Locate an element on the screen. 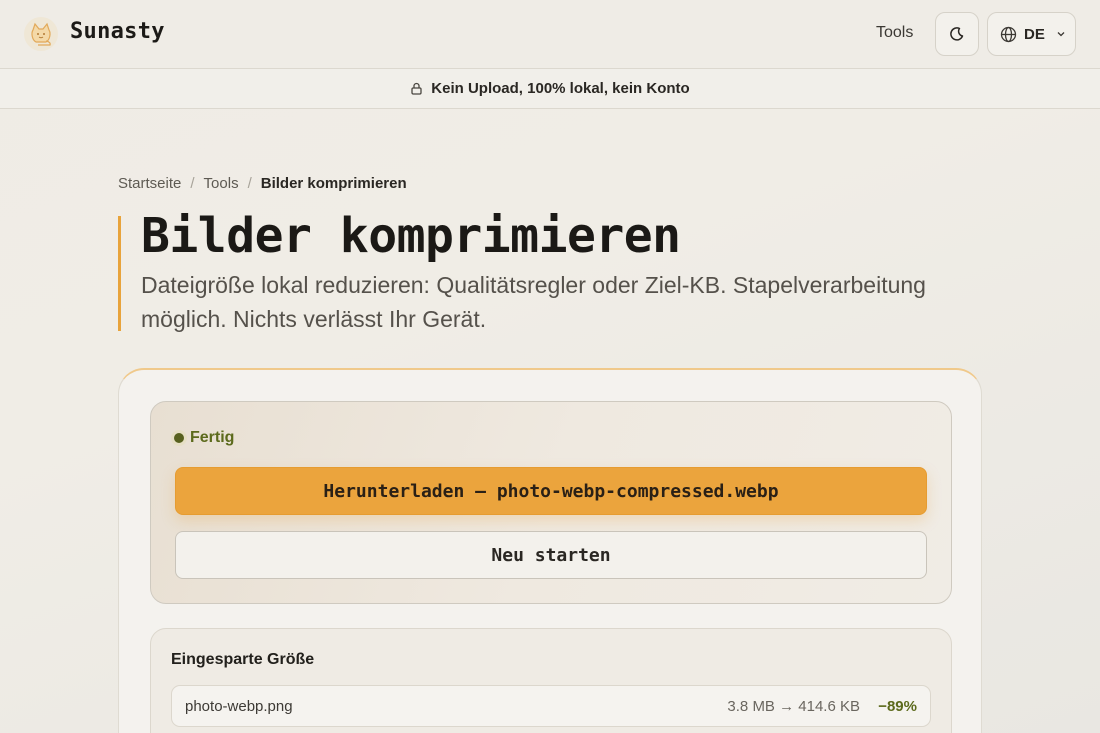 This screenshot has height=733, width=1100. theme-toggle-button is located at coordinates (957, 34).